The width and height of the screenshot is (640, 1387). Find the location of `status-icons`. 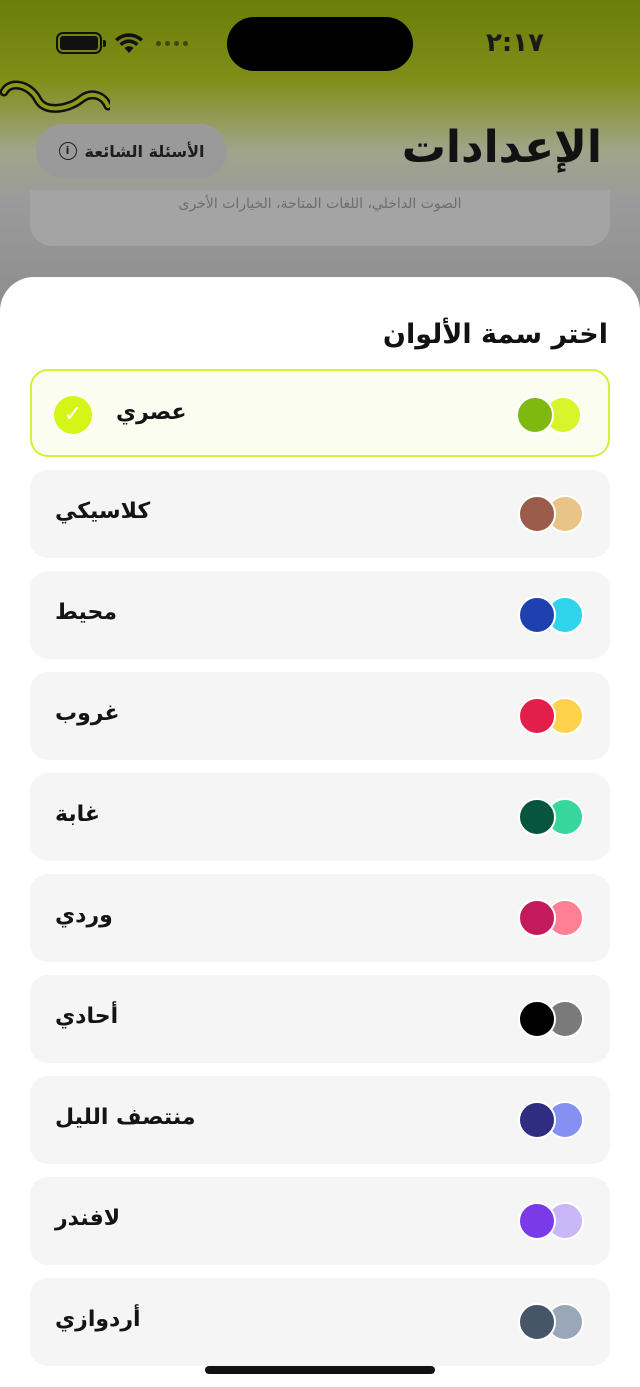

status-icons is located at coordinates (122, 43).